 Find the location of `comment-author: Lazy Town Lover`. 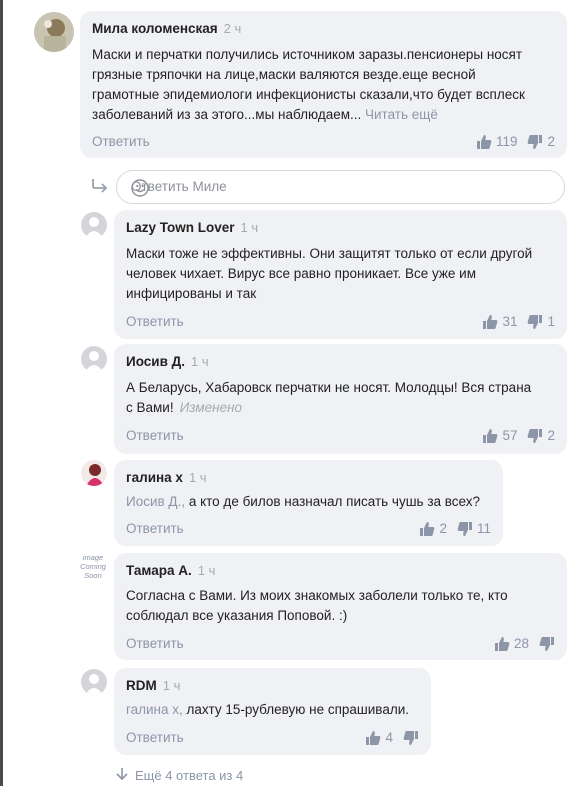

comment-author: Lazy Town Lover is located at coordinates (180, 227).